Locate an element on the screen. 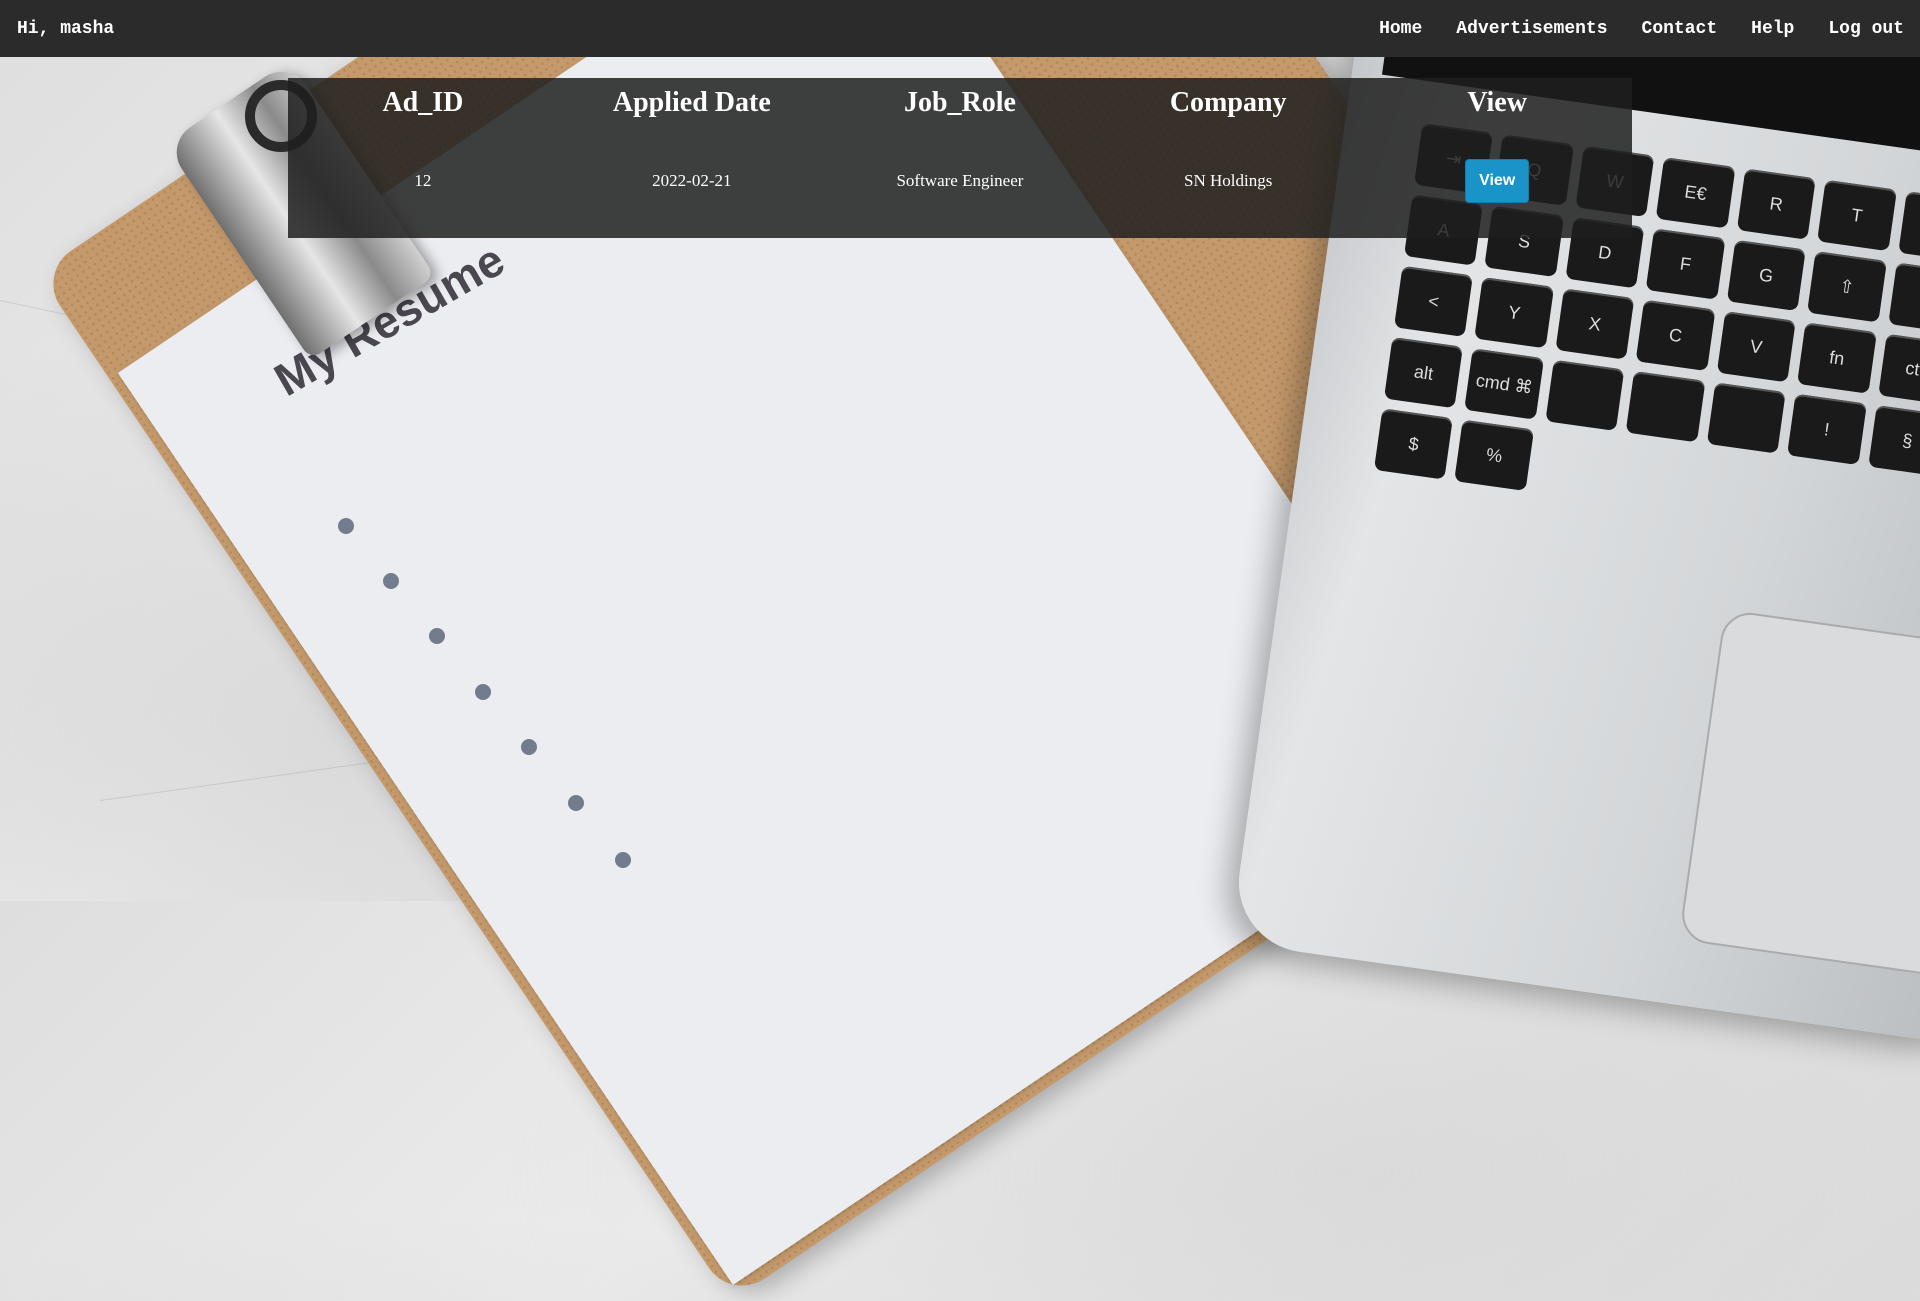 This screenshot has height=1301, width=1920. table-header-row: Ad_ID Applied Date Job_Role Company View is located at coordinates (960, 101).